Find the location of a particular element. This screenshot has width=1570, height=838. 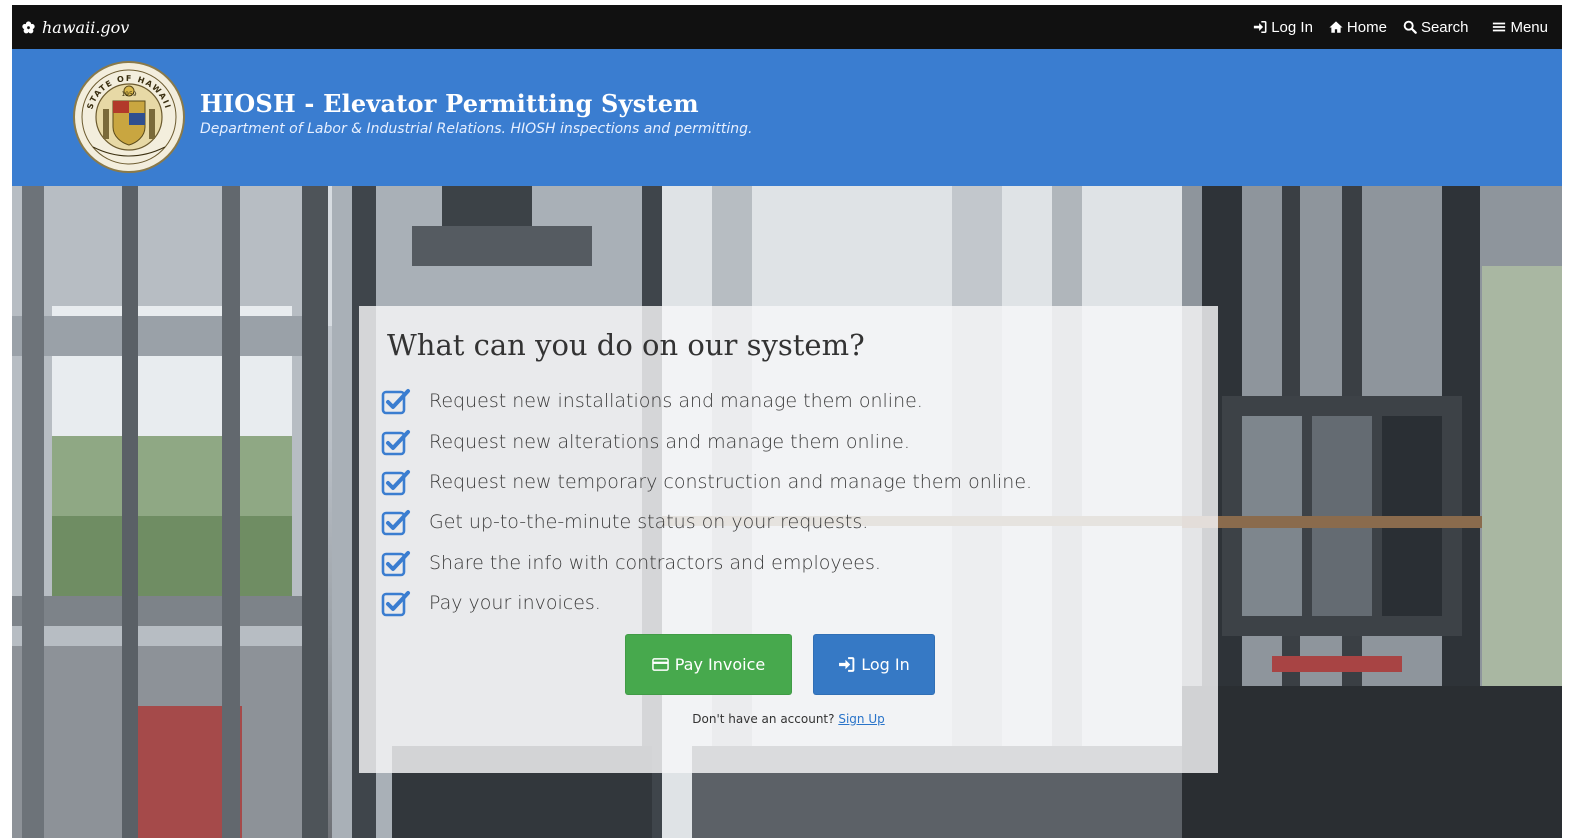

home-icon is located at coordinates (1336, 27).